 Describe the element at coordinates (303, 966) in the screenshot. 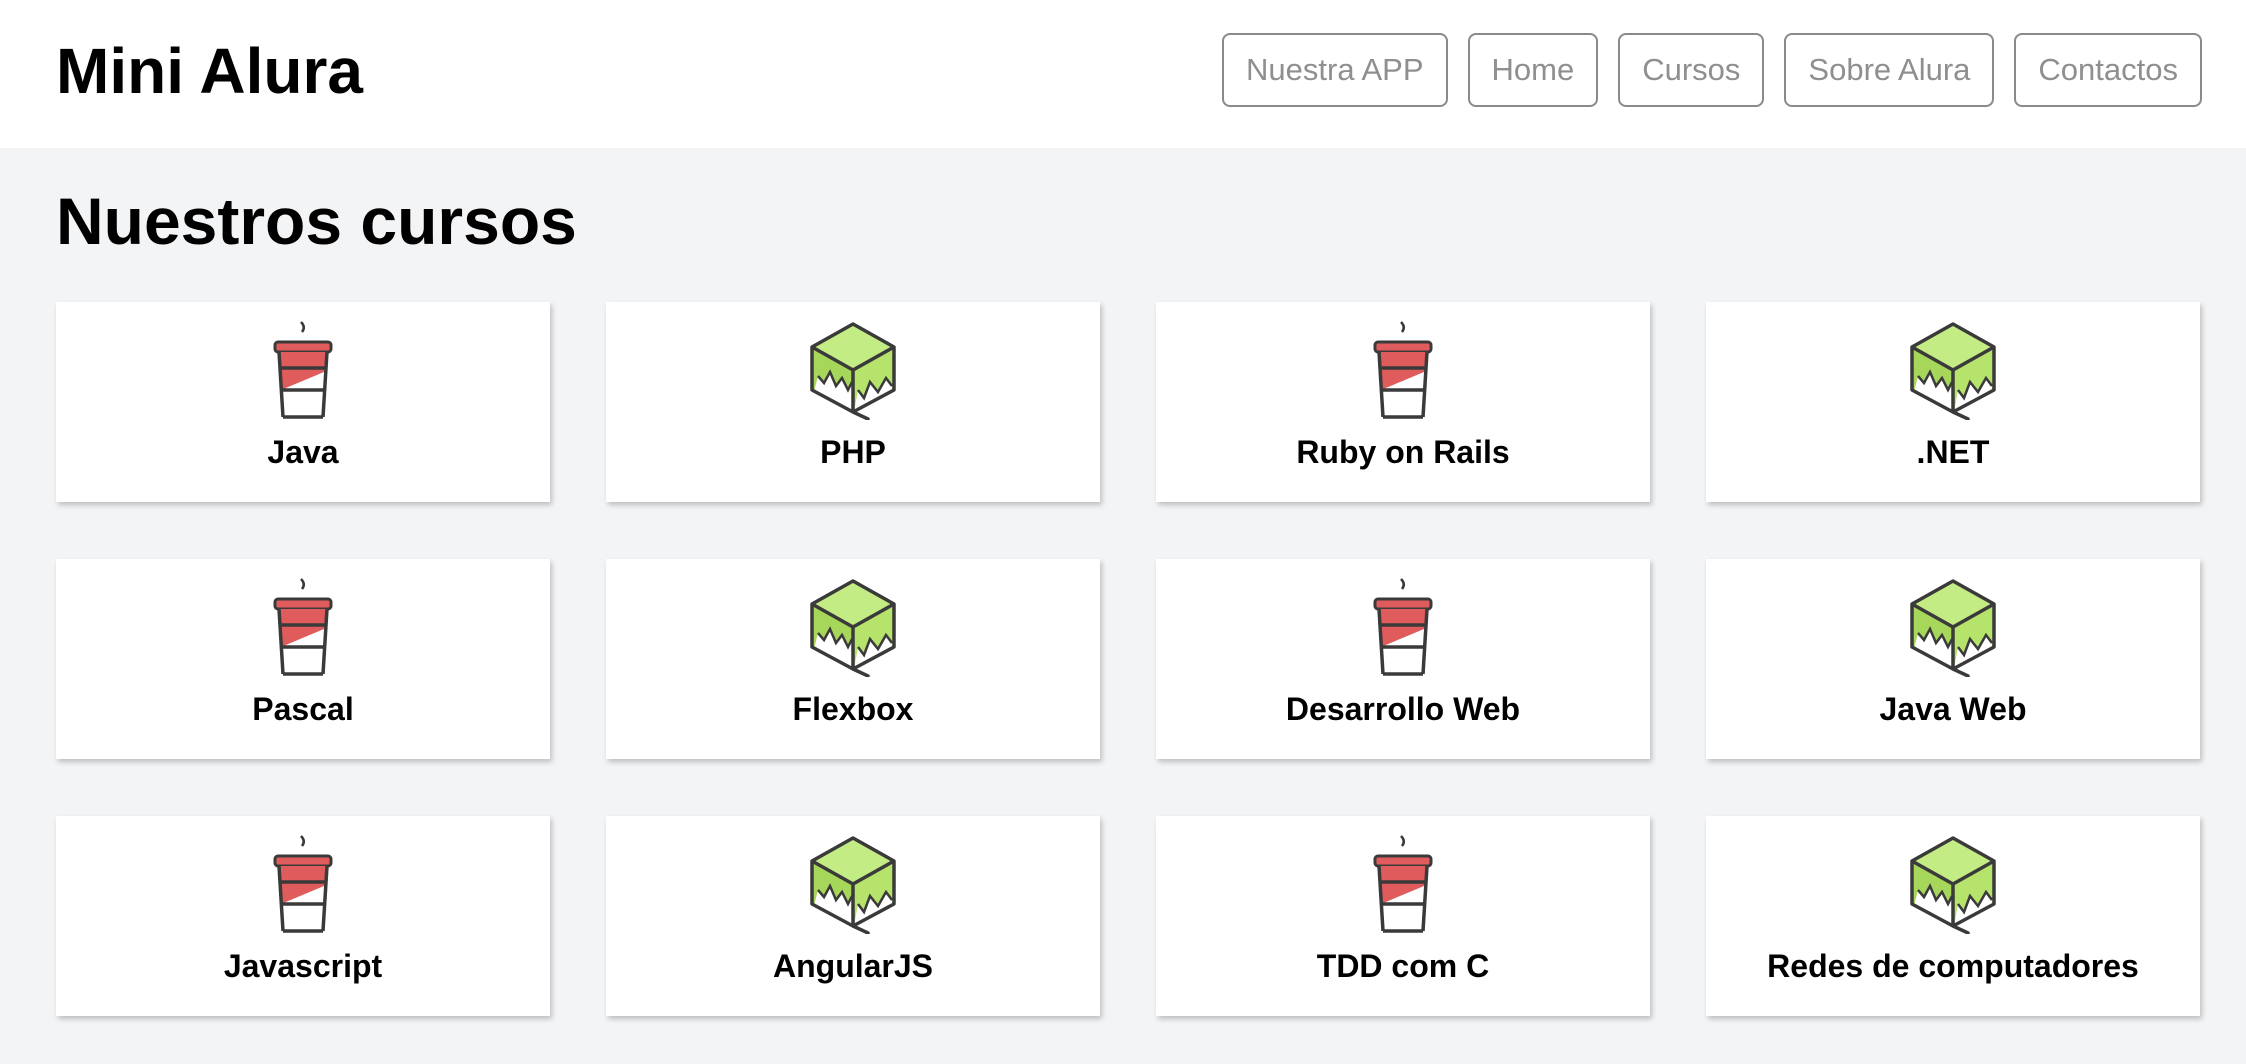

I see `course-title: Javascript` at that location.